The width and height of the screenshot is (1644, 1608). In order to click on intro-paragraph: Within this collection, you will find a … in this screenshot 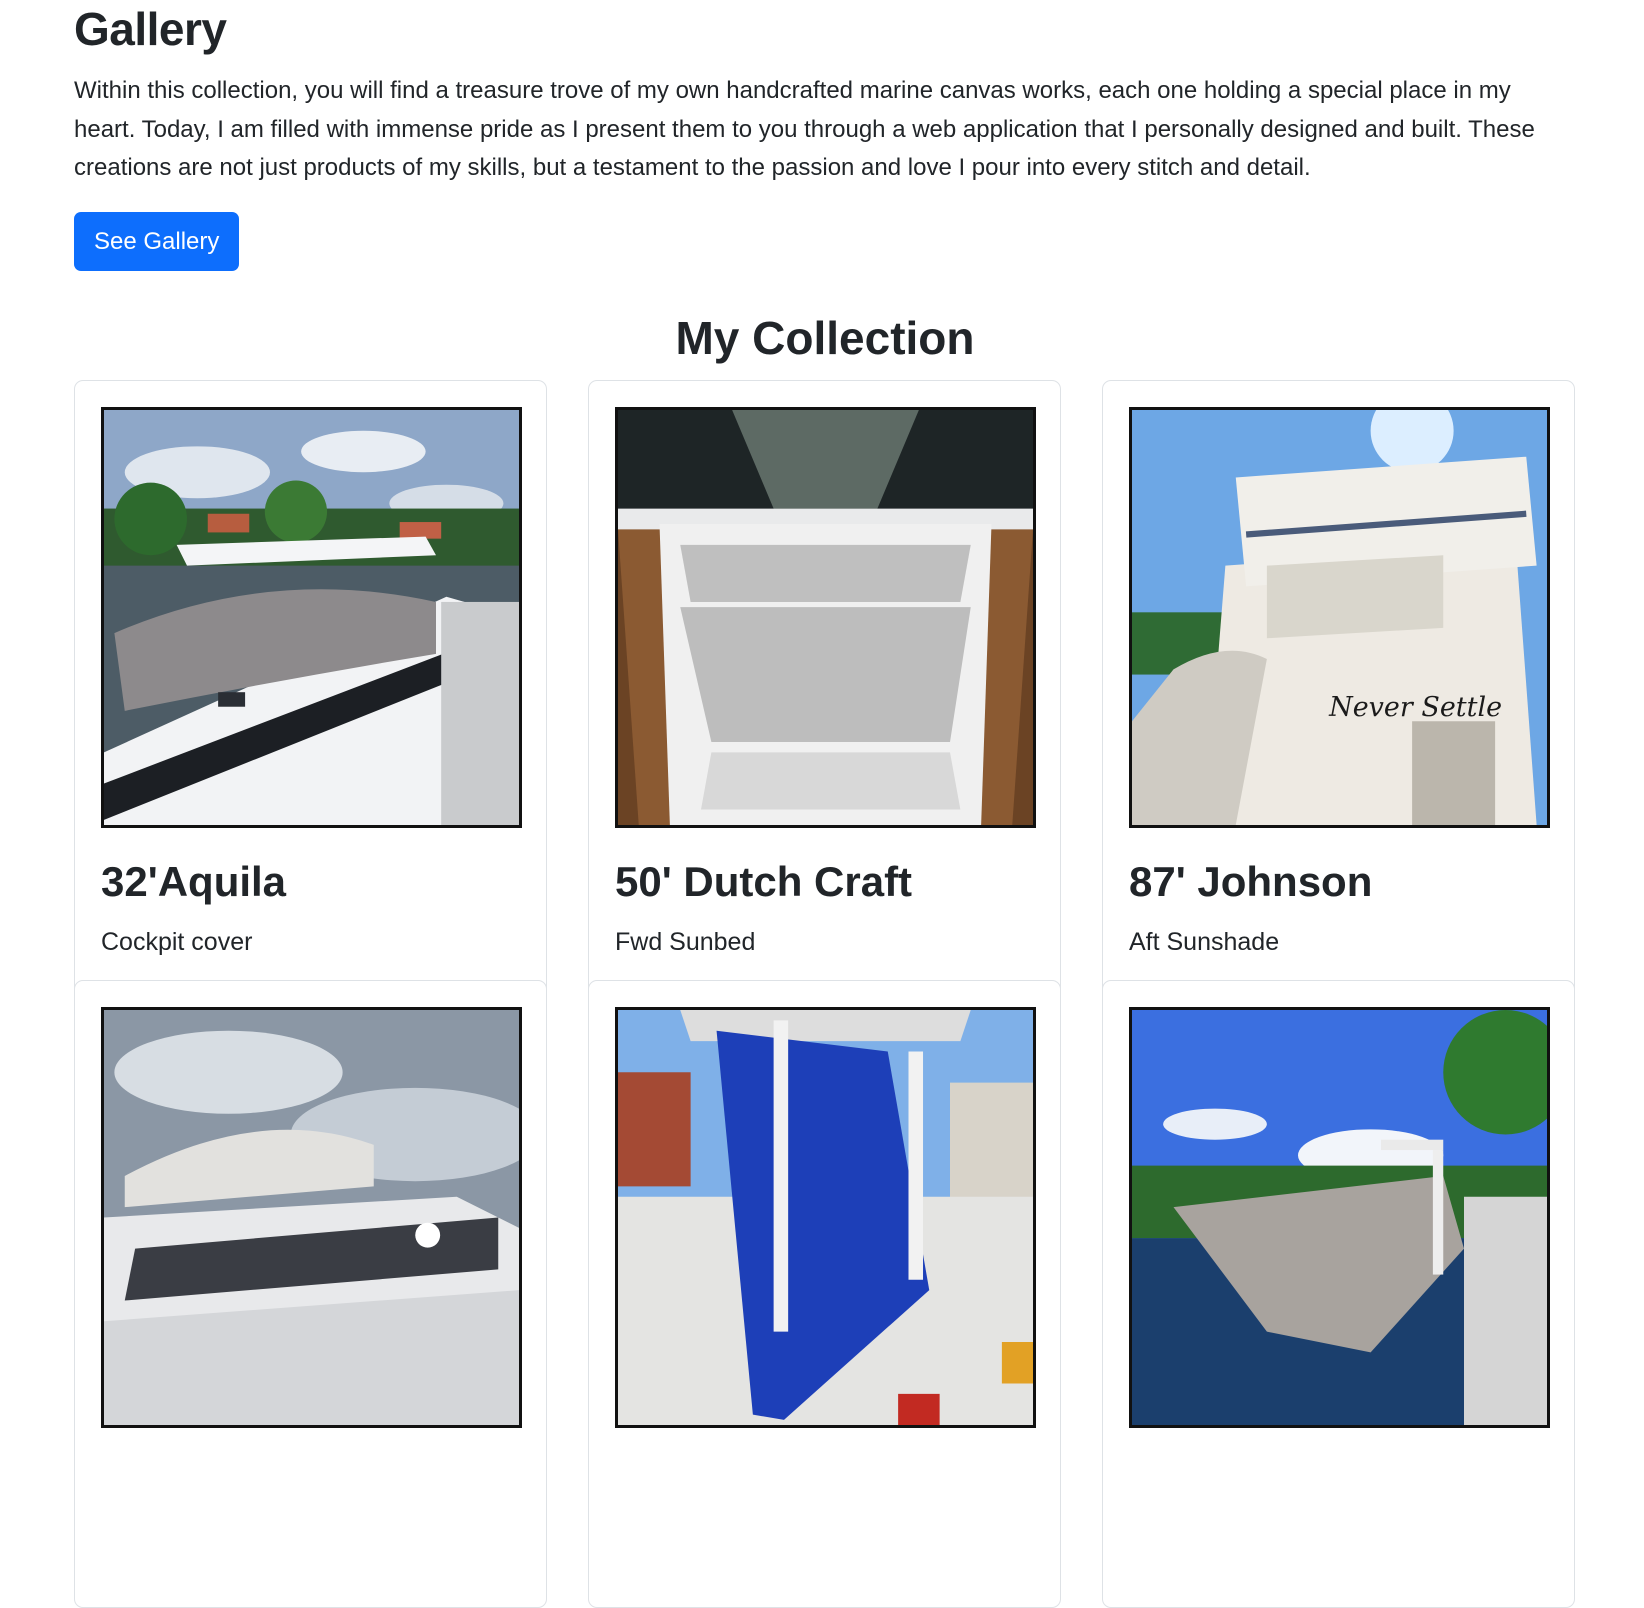, I will do `click(804, 129)`.